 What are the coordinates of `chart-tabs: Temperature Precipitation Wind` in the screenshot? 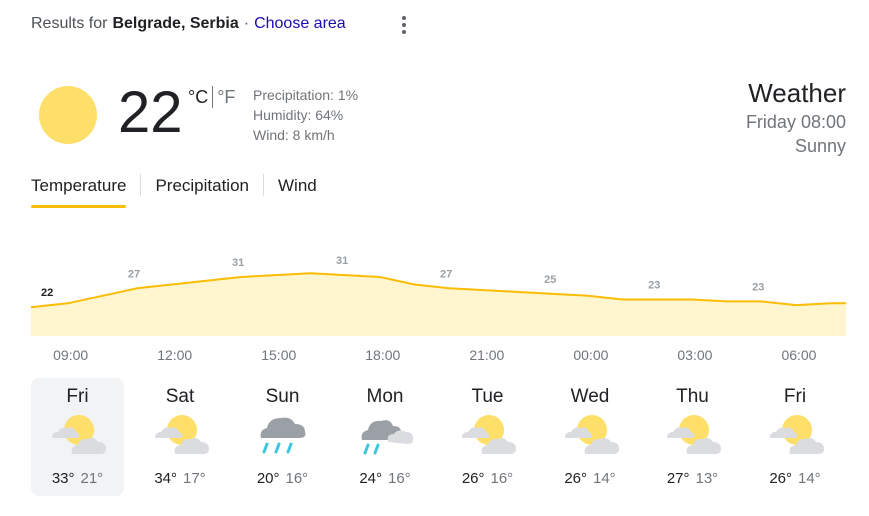 It's located at (174, 190).